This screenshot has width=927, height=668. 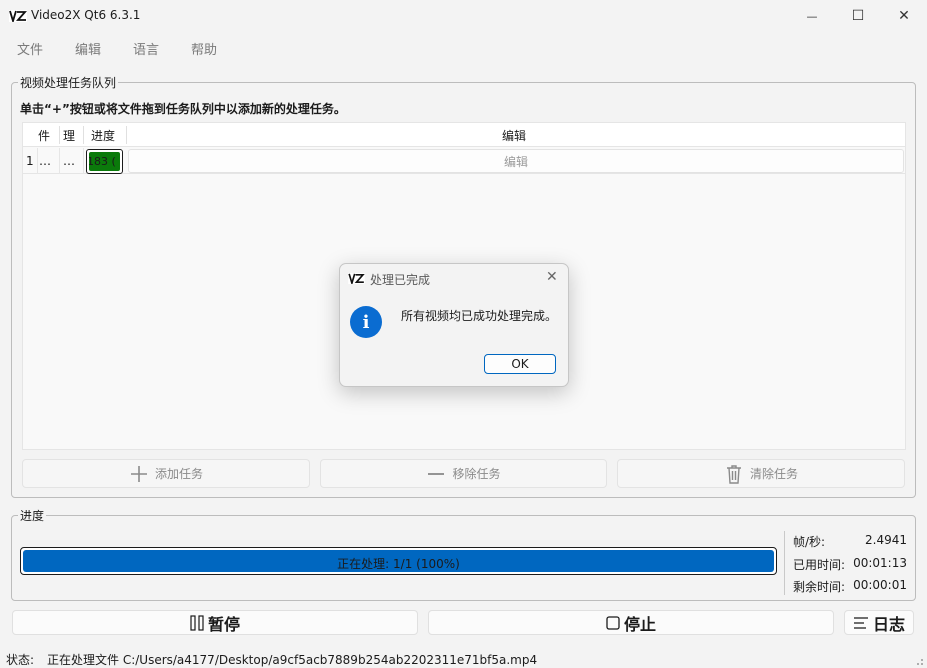 I want to click on maximize-button: ☐, so click(x=858, y=16).